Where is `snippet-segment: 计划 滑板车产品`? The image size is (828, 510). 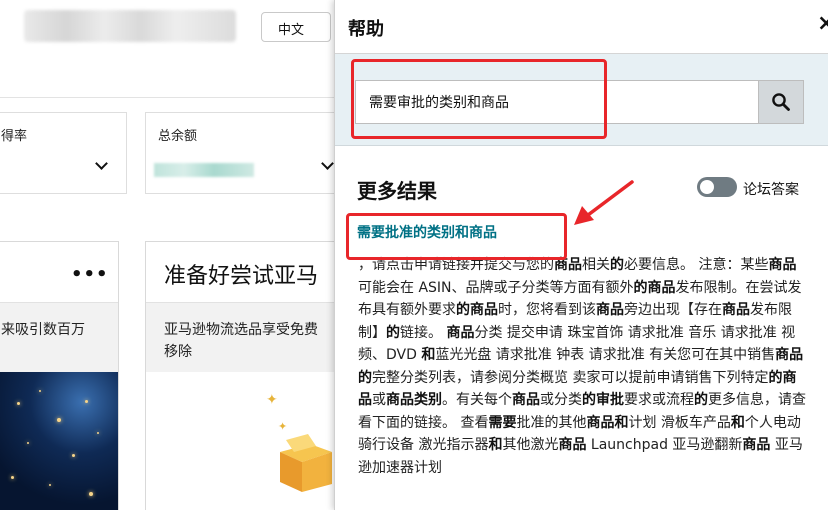
snippet-segment: 计划 滑板车产品 is located at coordinates (679, 422).